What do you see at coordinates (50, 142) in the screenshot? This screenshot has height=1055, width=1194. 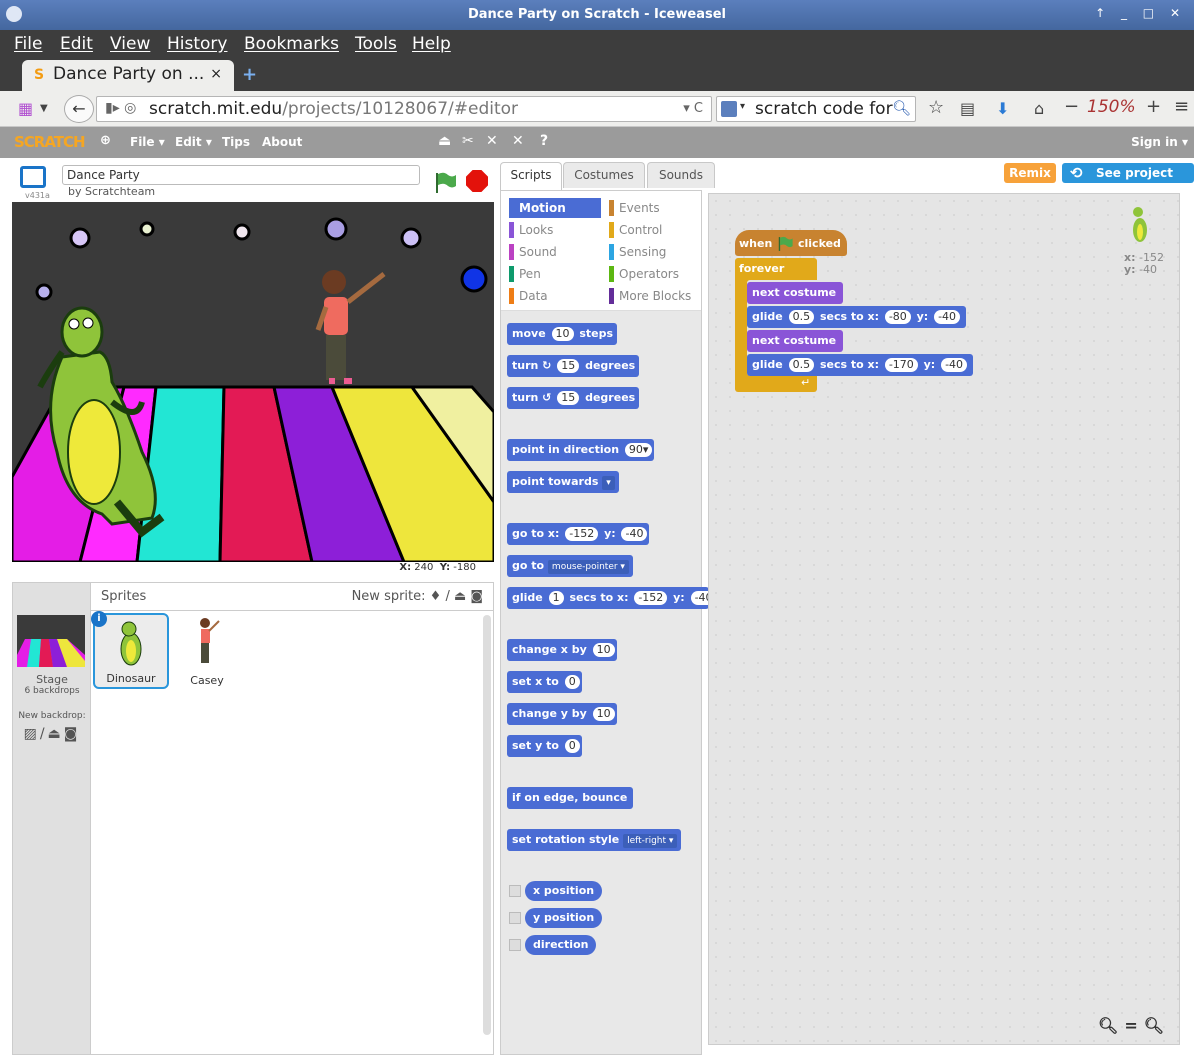 I see `scratch-logo: SCRATCH` at bounding box center [50, 142].